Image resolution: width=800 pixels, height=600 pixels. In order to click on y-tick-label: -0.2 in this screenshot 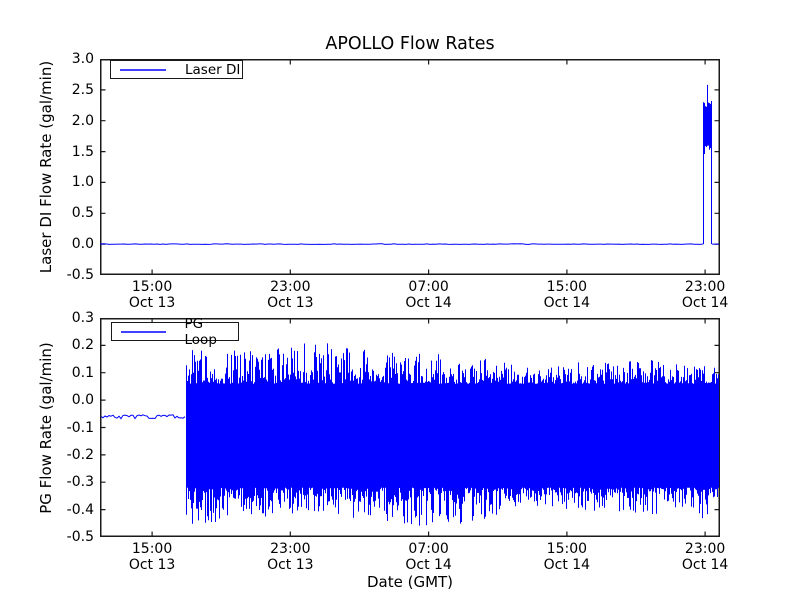, I will do `click(80, 454)`.